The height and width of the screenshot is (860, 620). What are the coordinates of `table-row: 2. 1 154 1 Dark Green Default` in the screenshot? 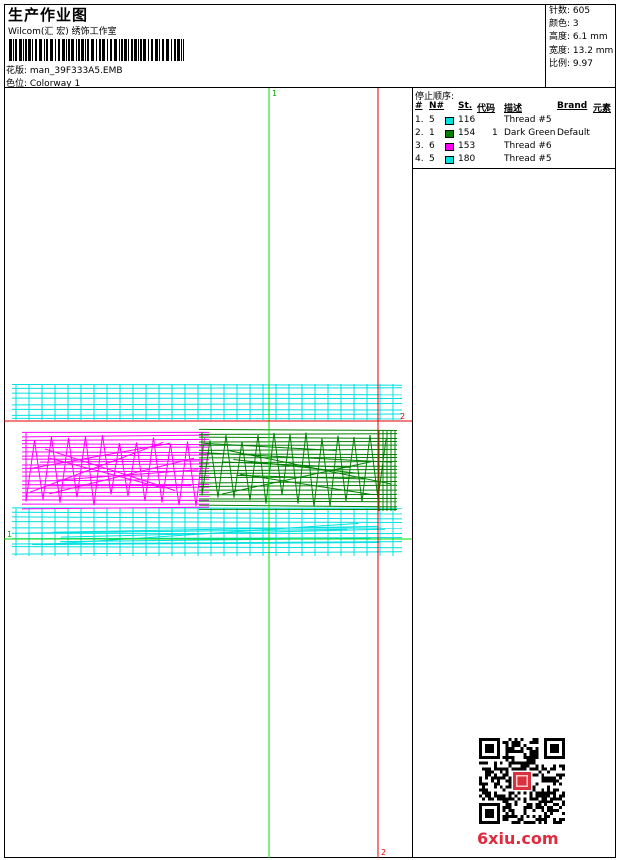 It's located at (502, 133).